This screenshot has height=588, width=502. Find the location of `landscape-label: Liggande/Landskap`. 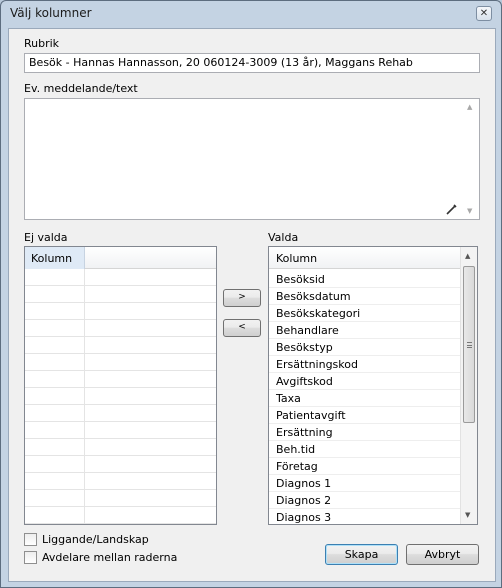

landscape-label: Liggande/Landskap is located at coordinates (95, 539).